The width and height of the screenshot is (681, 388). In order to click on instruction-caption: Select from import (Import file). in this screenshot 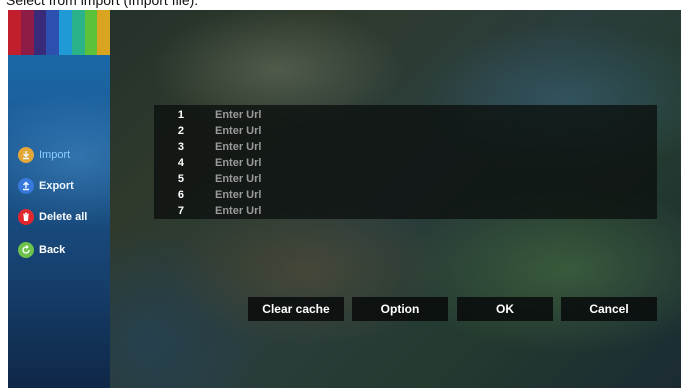, I will do `click(340, 5)`.